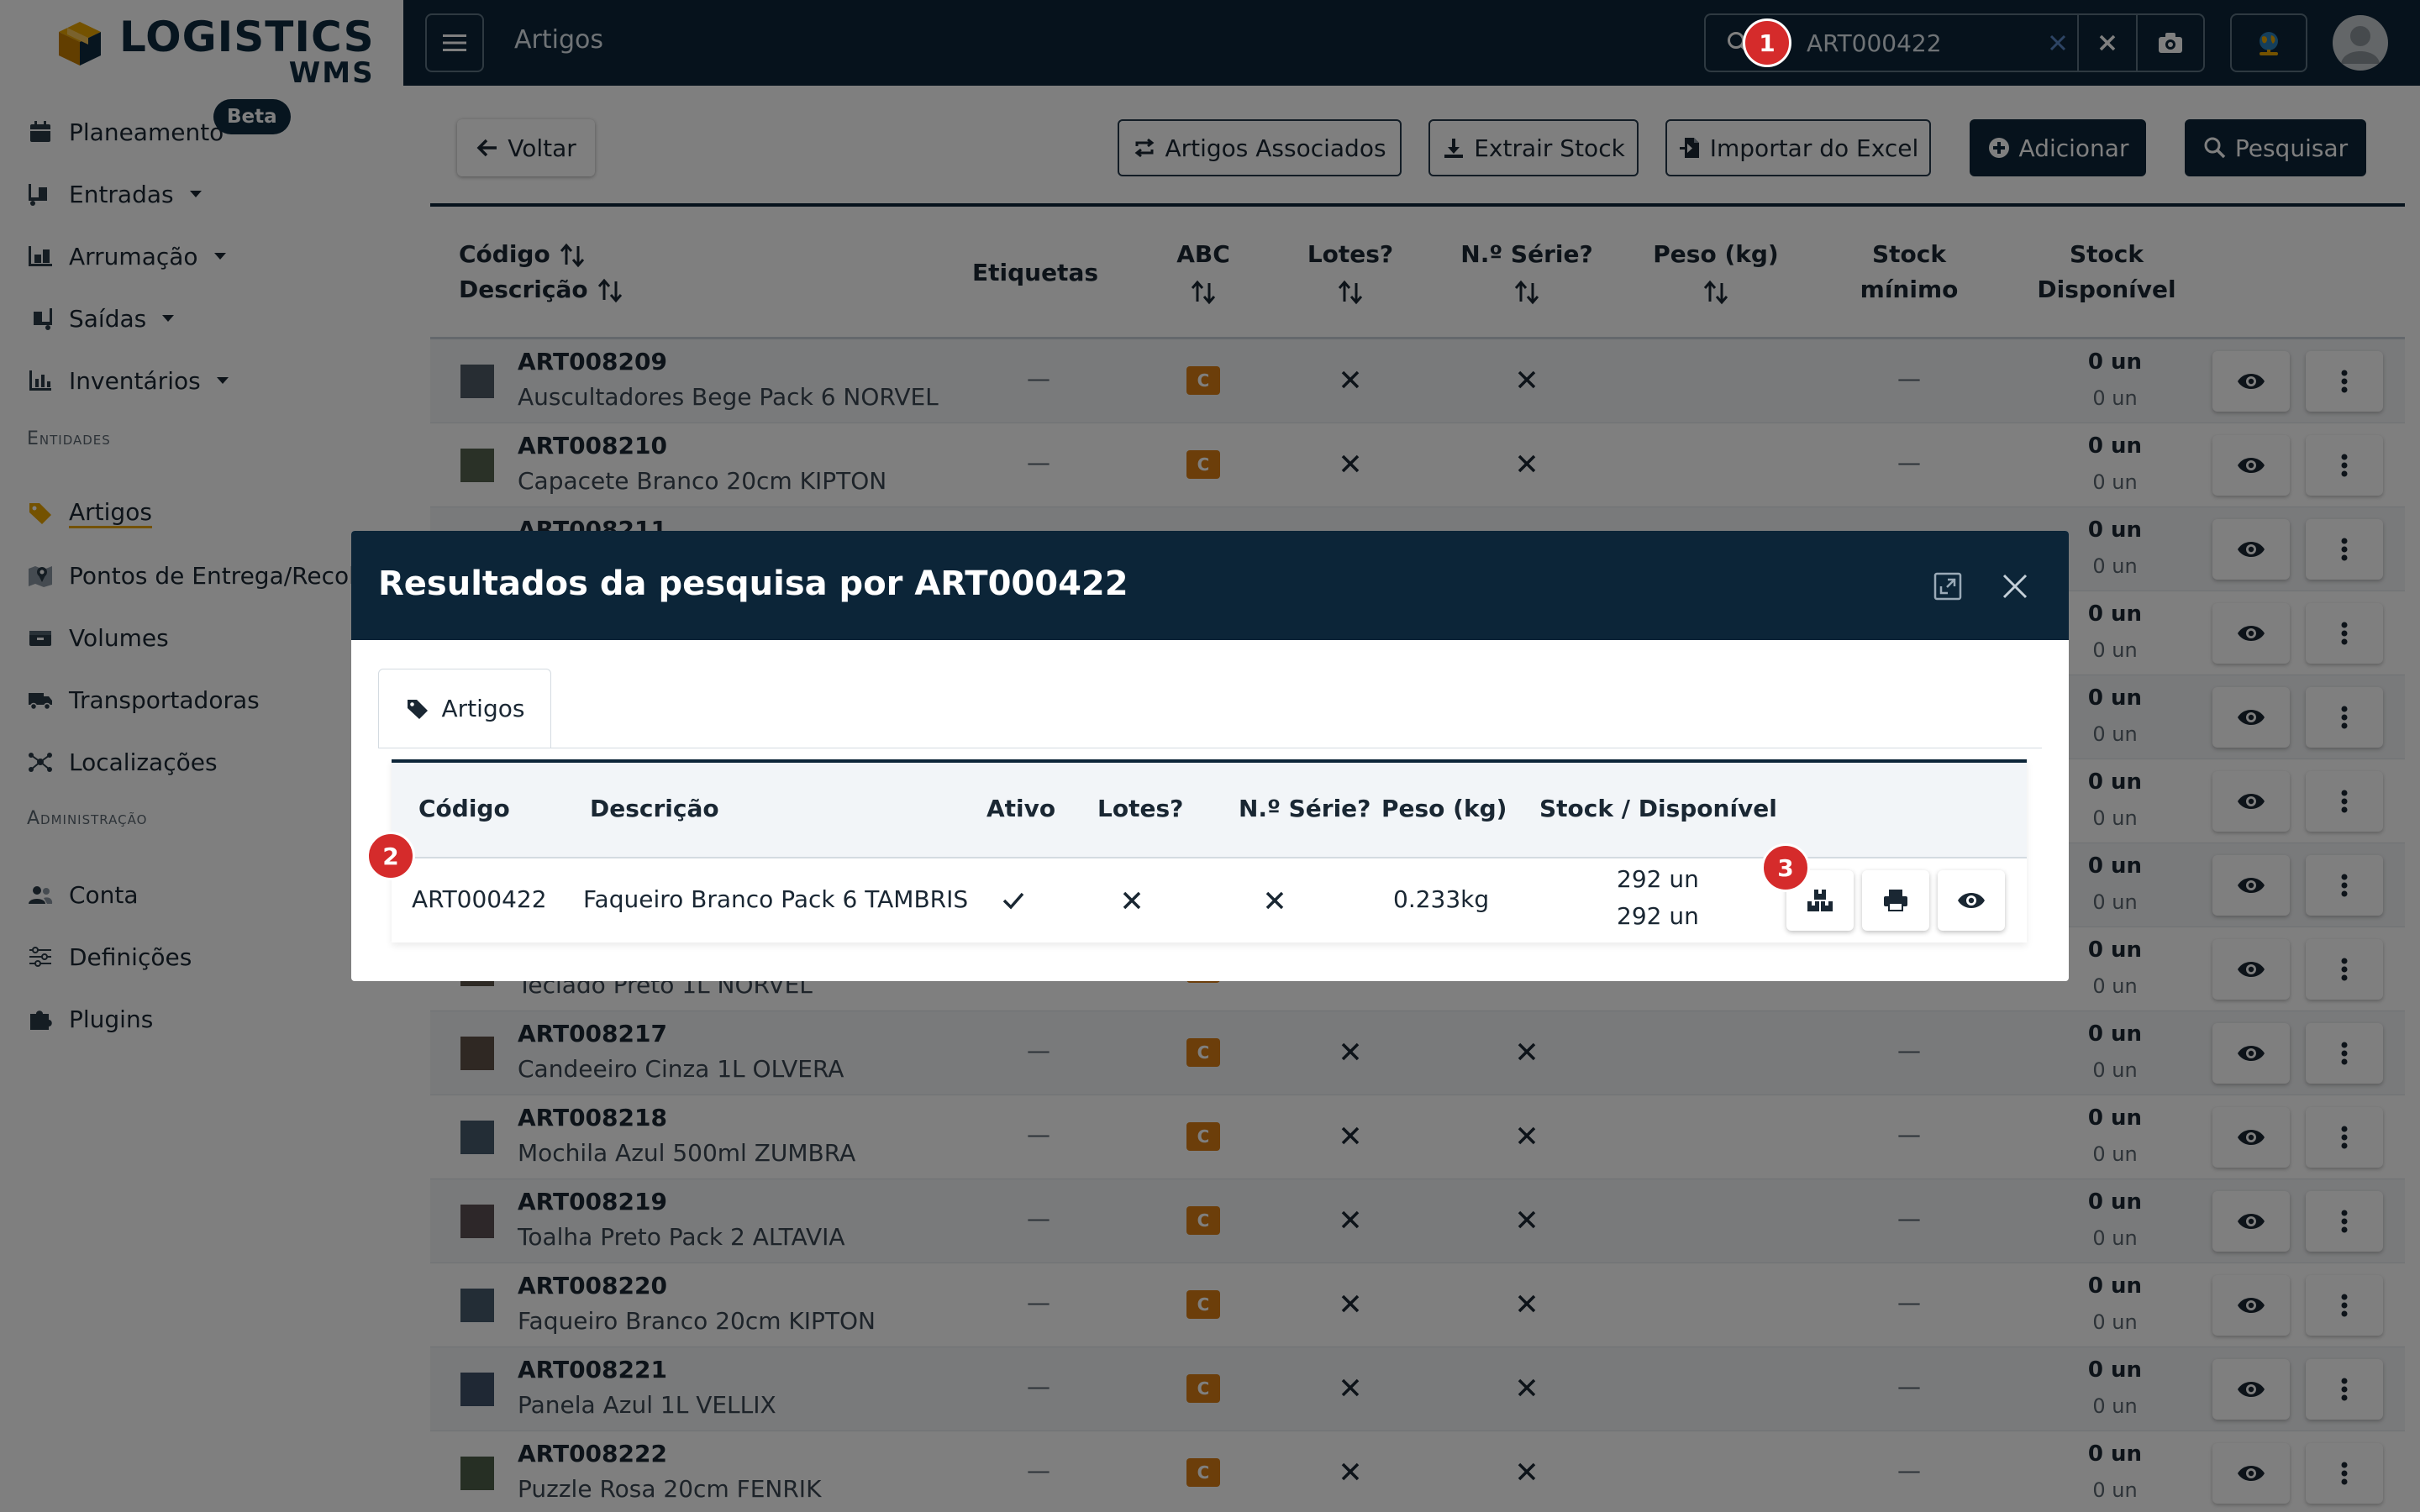  Describe the element at coordinates (2015, 586) in the screenshot. I see `close-icon` at that location.